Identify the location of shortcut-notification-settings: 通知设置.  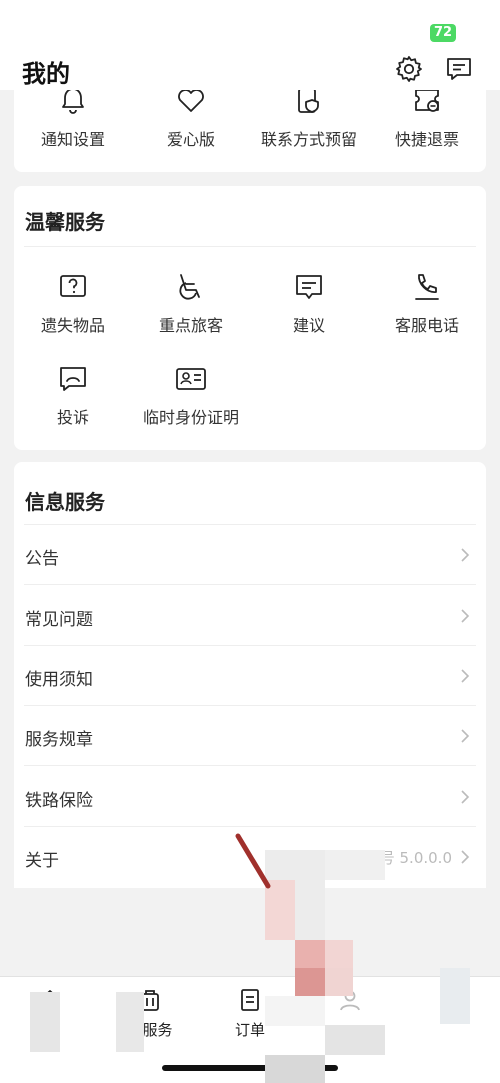
(73, 117).